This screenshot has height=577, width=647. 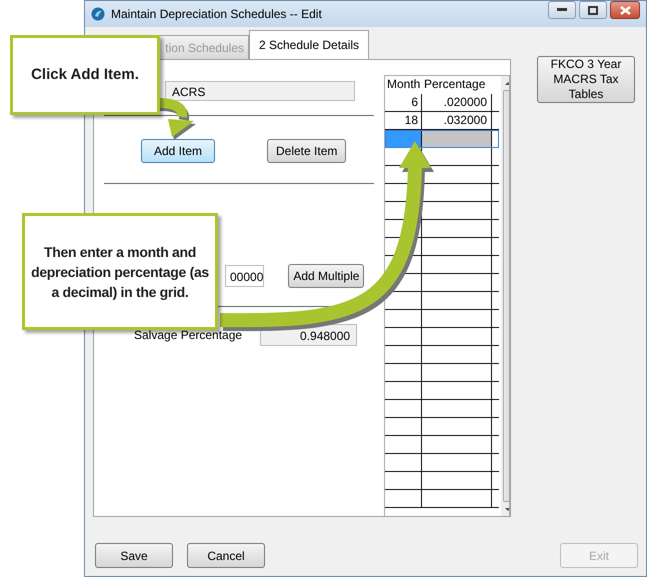 What do you see at coordinates (306, 151) in the screenshot?
I see `delete-item-button: Delete Item` at bounding box center [306, 151].